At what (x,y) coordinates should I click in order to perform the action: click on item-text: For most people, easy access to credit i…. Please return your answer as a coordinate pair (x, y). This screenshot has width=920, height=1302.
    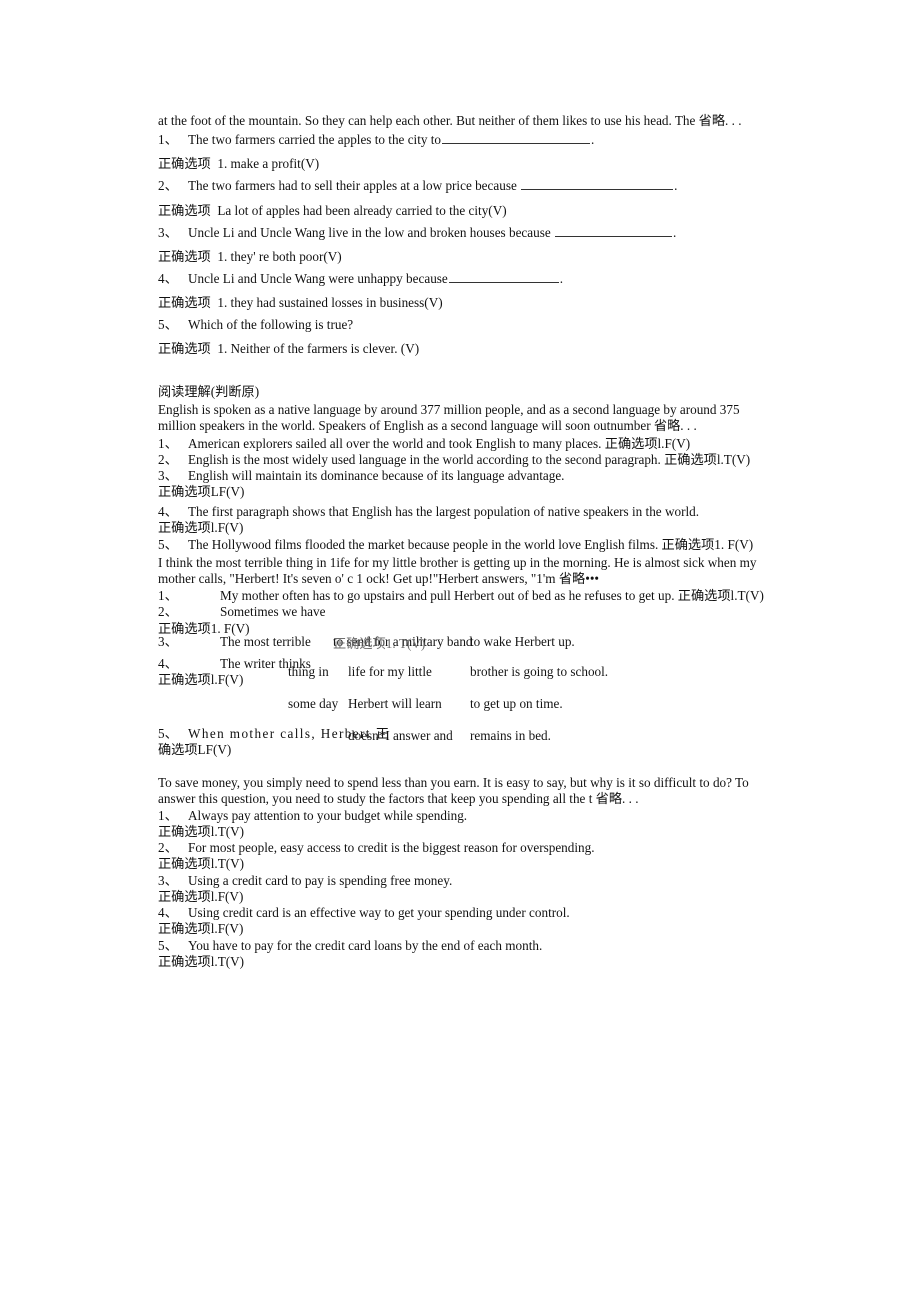
    Looking at the image, I should click on (391, 847).